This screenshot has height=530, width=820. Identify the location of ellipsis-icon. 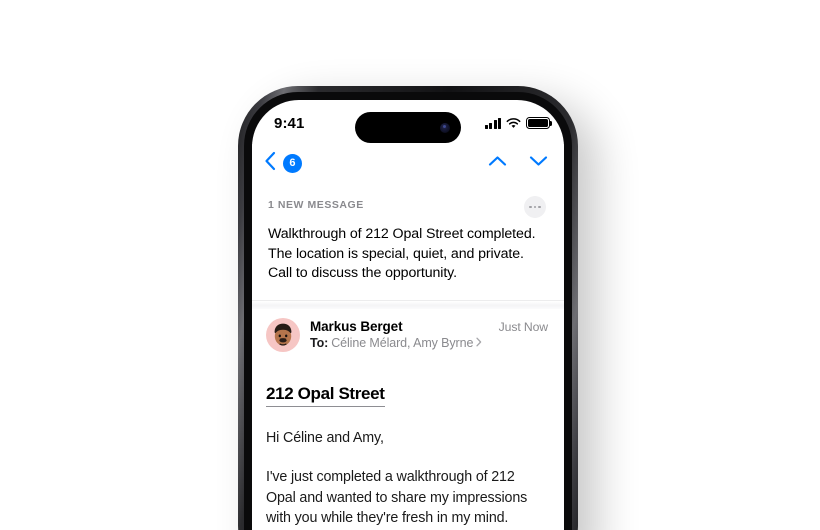
(535, 207).